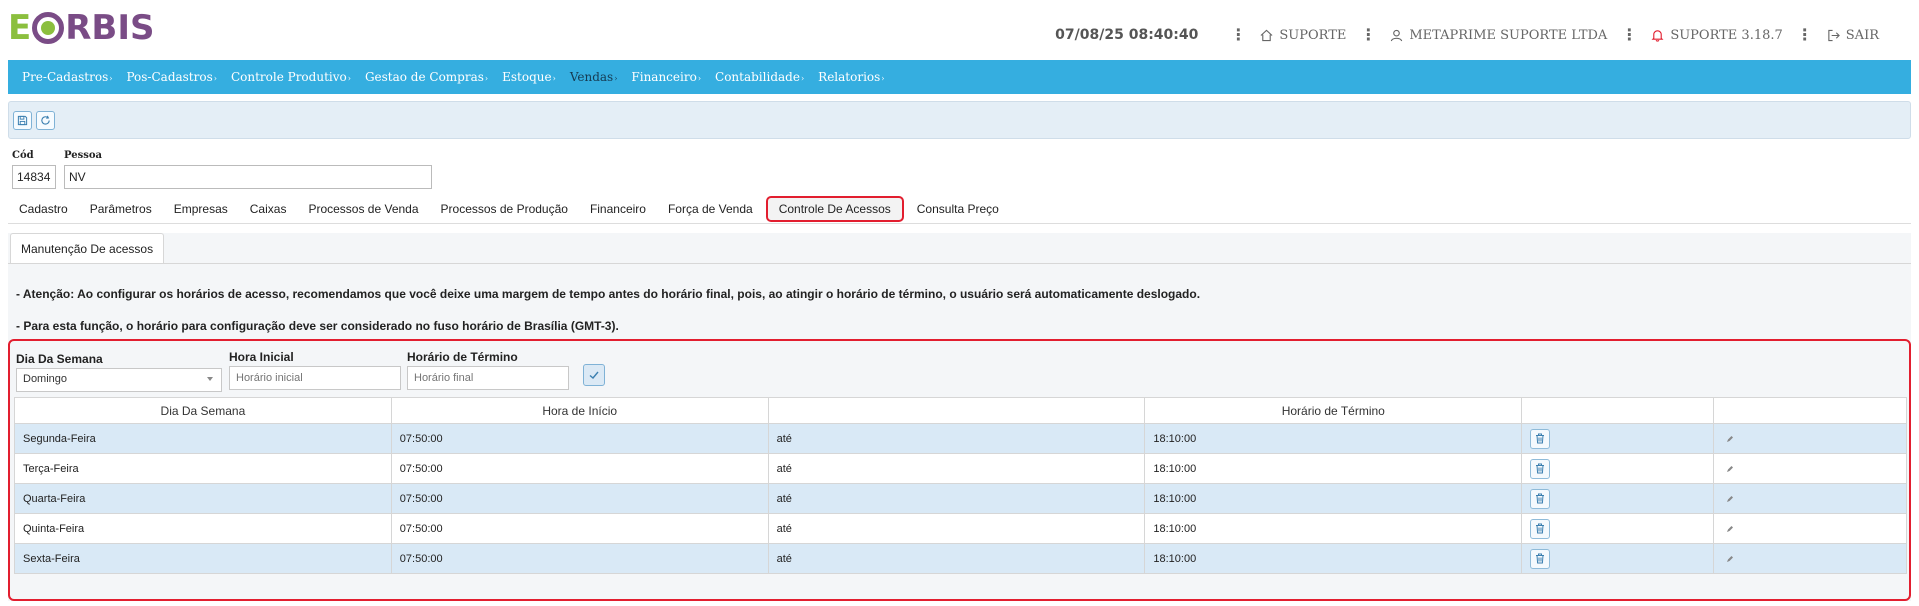 The width and height of the screenshot is (1919, 606). I want to click on day-of-week-select: Domingo, so click(119, 380).